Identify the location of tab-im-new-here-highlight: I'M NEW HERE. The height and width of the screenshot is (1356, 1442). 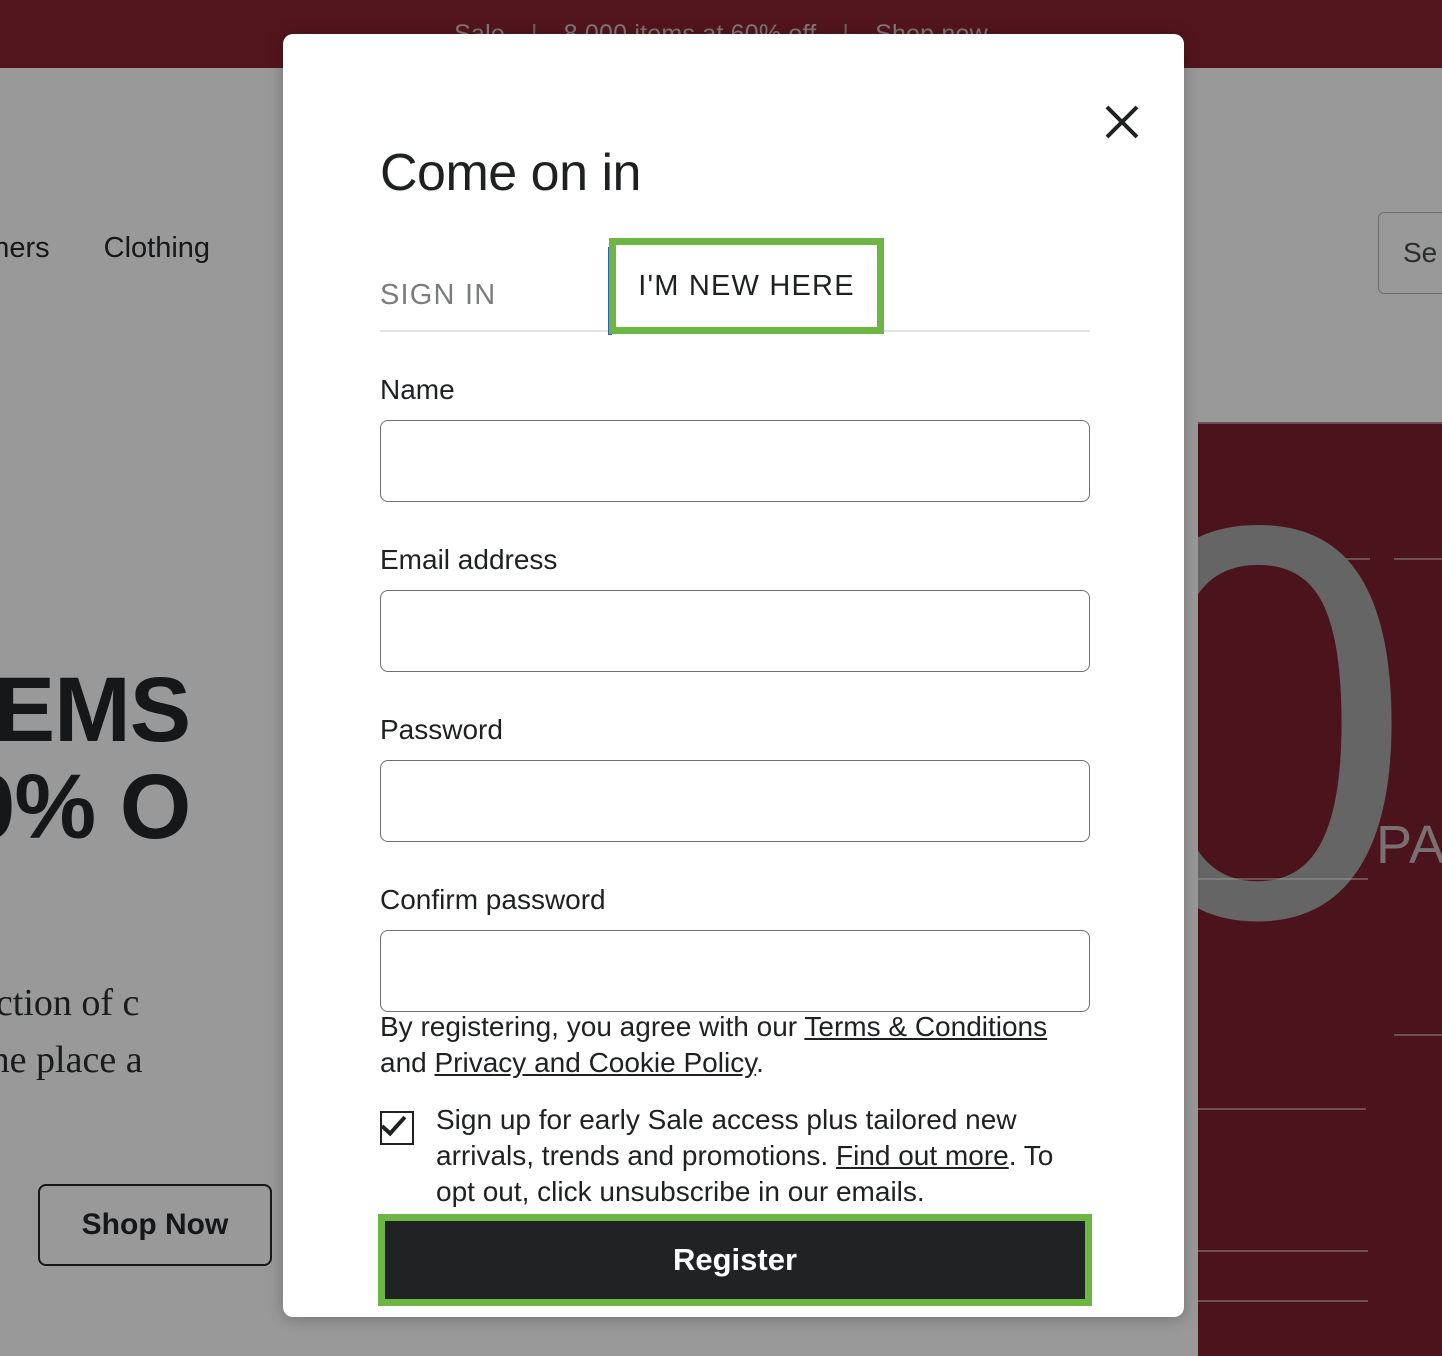
(746, 286).